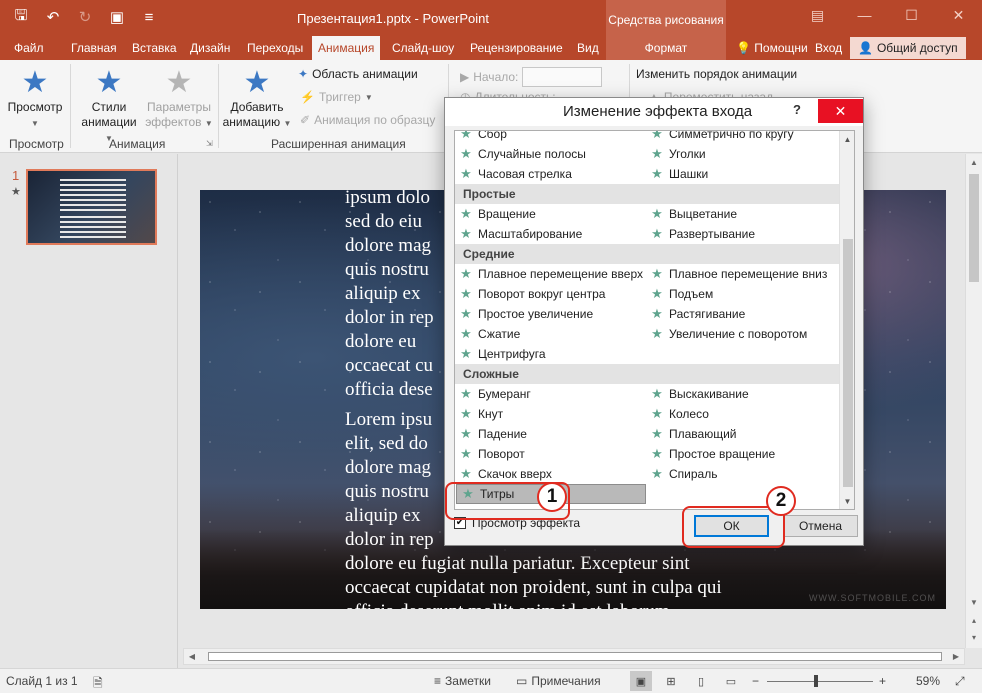 The image size is (982, 693). I want to click on effect-option: ★ Увеличение с поворотом, so click(742, 334).